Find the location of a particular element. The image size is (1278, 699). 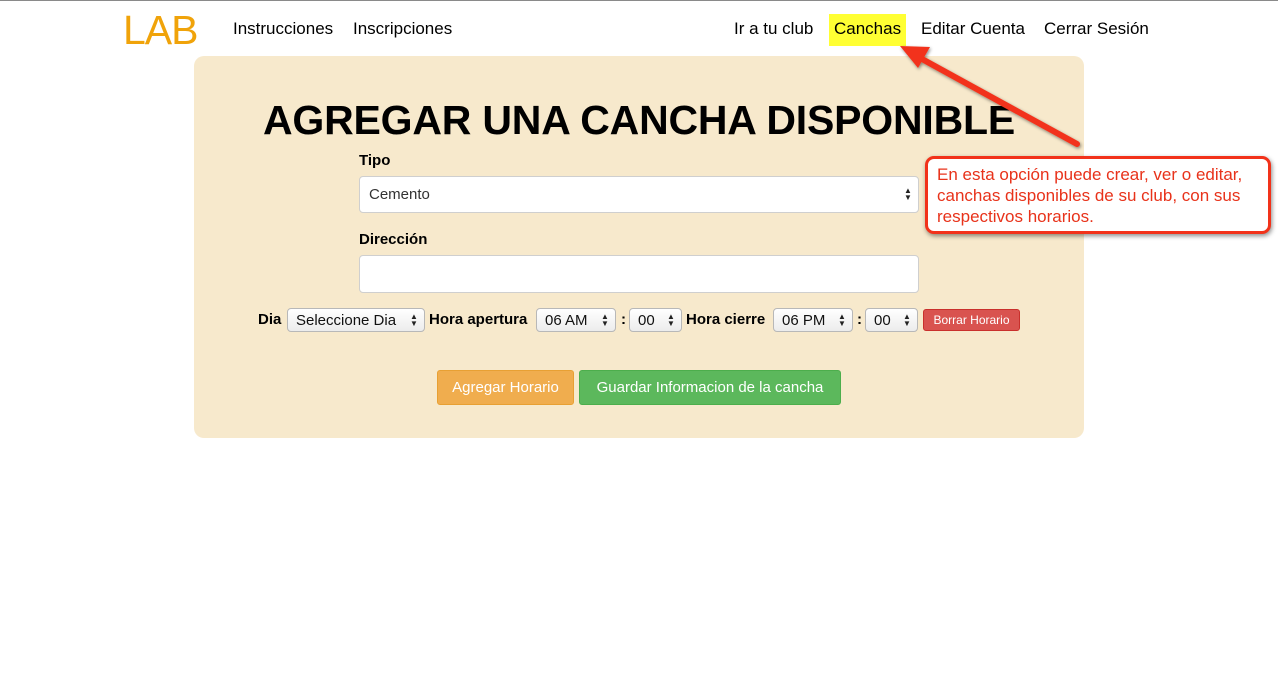

apertura-hour-value: 06 AM is located at coordinates (566, 320).